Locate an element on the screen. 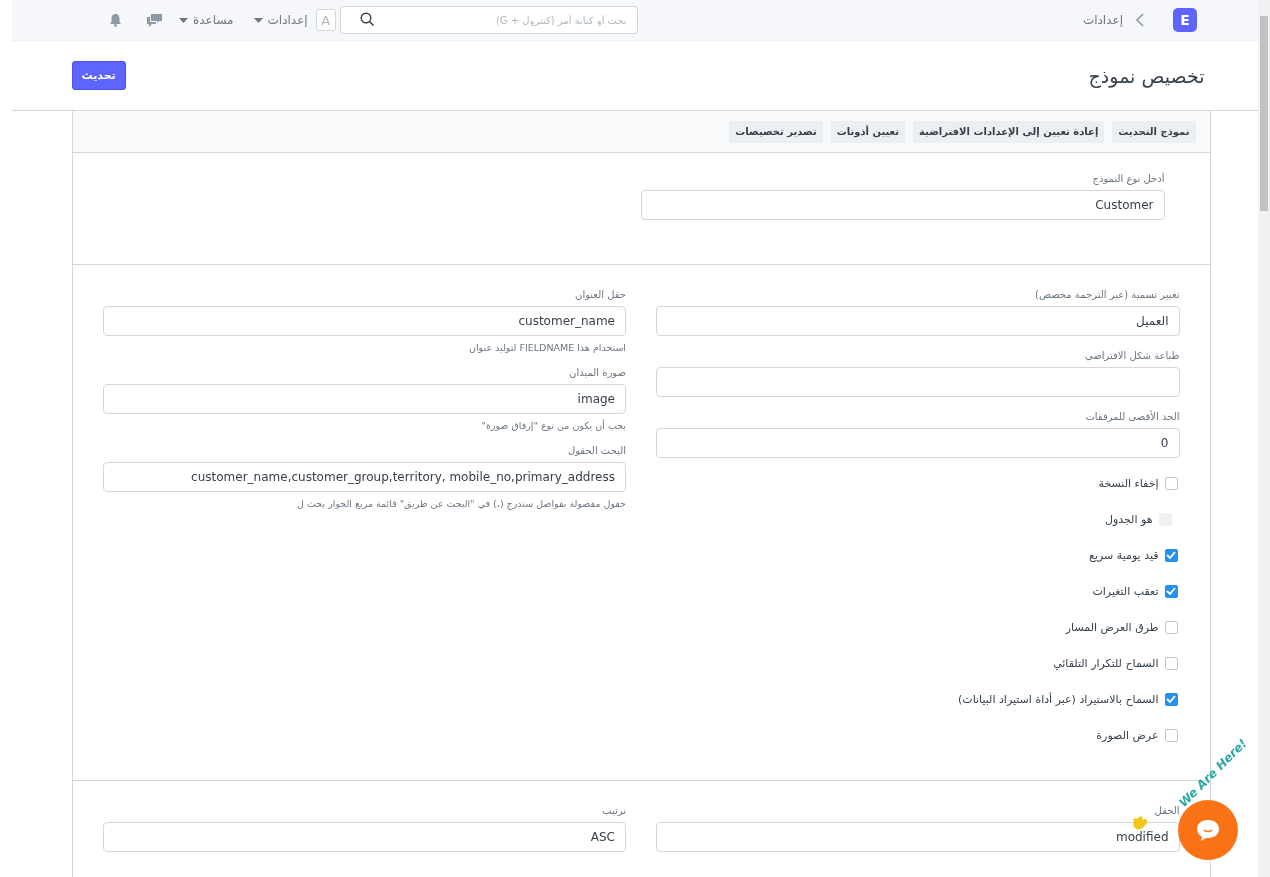 The width and height of the screenshot is (1270, 877). toolbar-button: تعيين أذونات is located at coordinates (868, 131).